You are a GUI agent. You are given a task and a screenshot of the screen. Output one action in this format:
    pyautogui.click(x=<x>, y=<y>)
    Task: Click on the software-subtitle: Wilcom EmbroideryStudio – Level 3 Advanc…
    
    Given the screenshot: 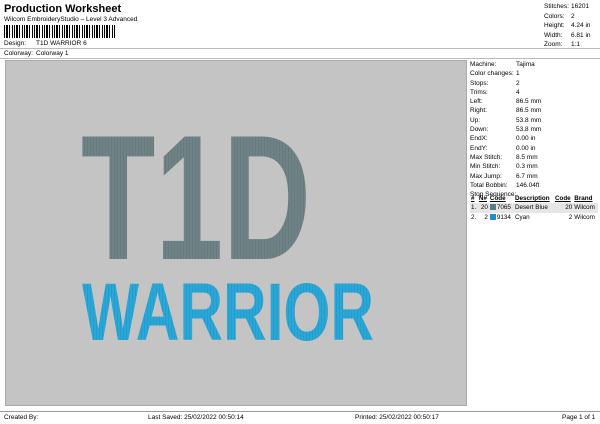 What is the action you would take?
    pyautogui.click(x=71, y=19)
    